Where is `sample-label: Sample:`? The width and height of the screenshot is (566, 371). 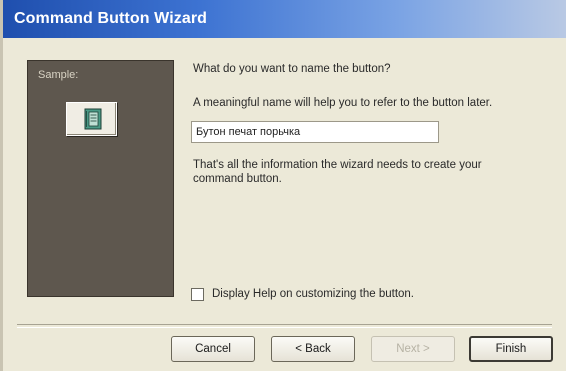 sample-label: Sample: is located at coordinates (58, 75).